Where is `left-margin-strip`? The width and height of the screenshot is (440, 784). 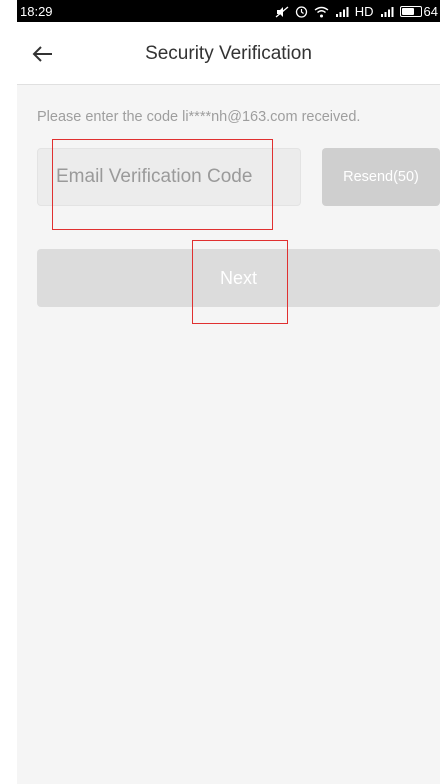 left-margin-strip is located at coordinates (8, 392).